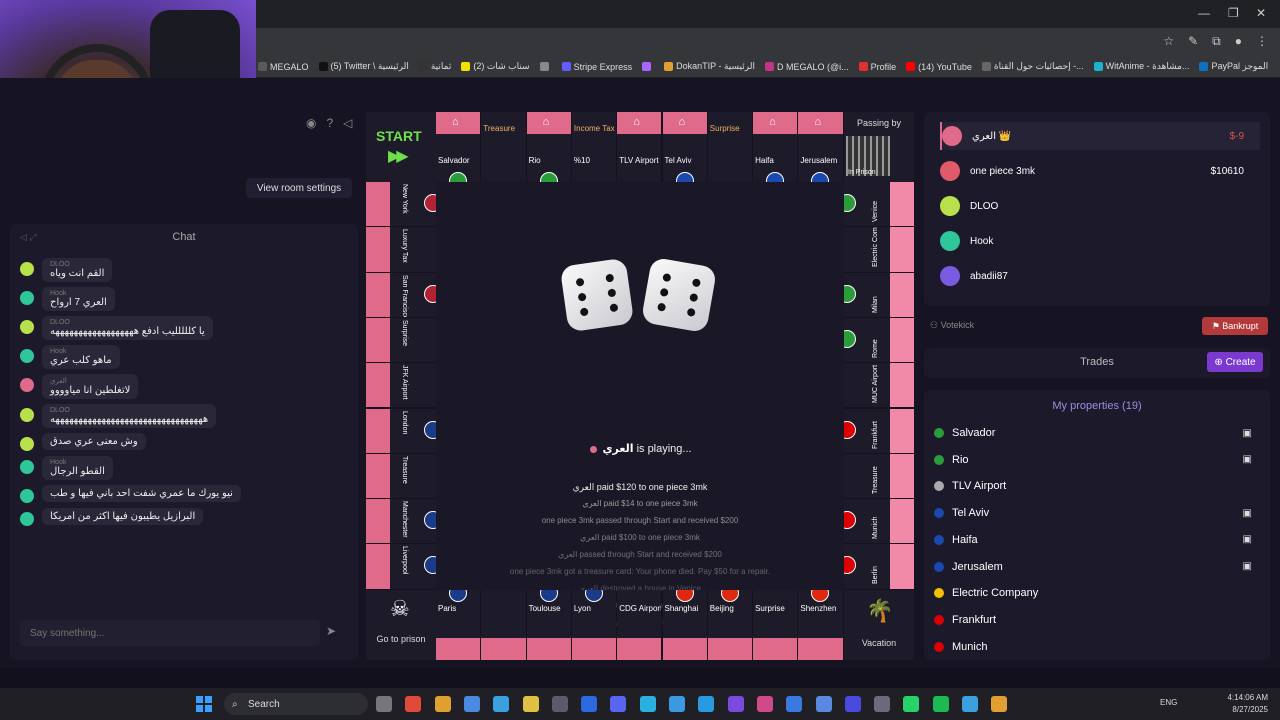 The height and width of the screenshot is (720, 1280). I want to click on bookmark-item: Stripe Express, so click(596, 67).